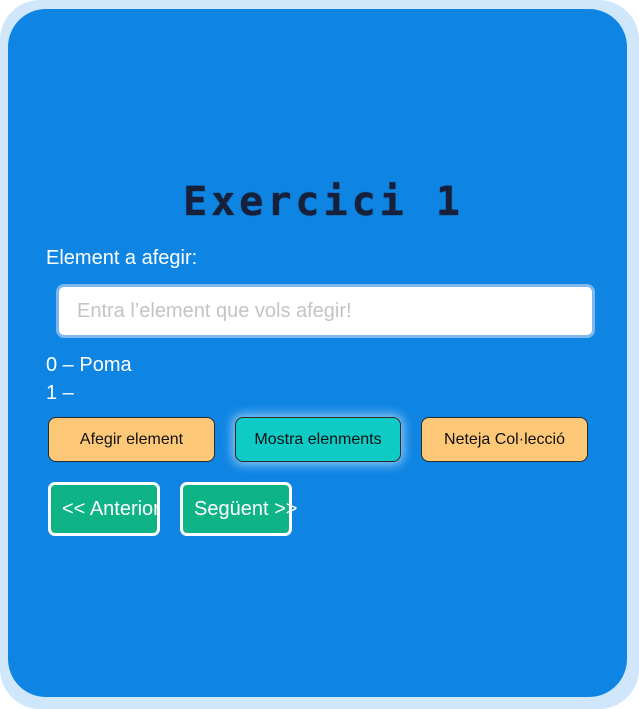  What do you see at coordinates (60, 393) in the screenshot?
I see `list-item: 1 –` at bounding box center [60, 393].